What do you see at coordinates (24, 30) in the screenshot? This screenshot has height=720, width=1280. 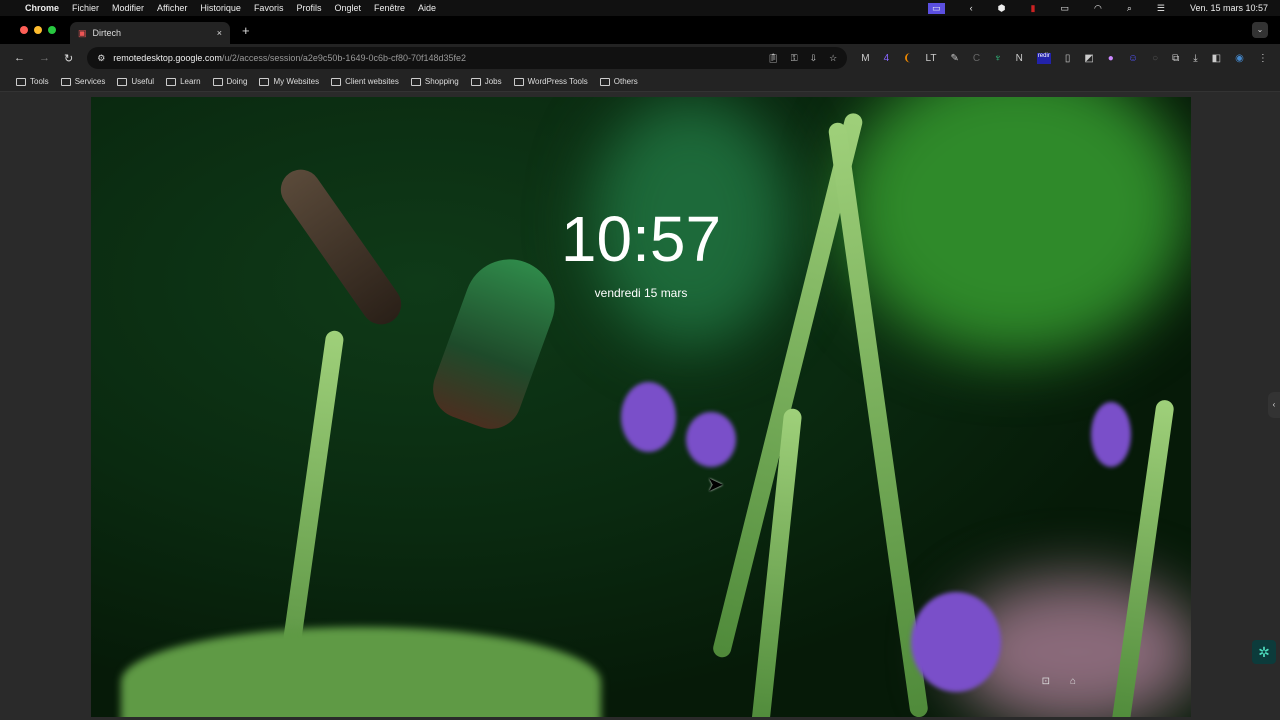 I see `close-window-button` at bounding box center [24, 30].